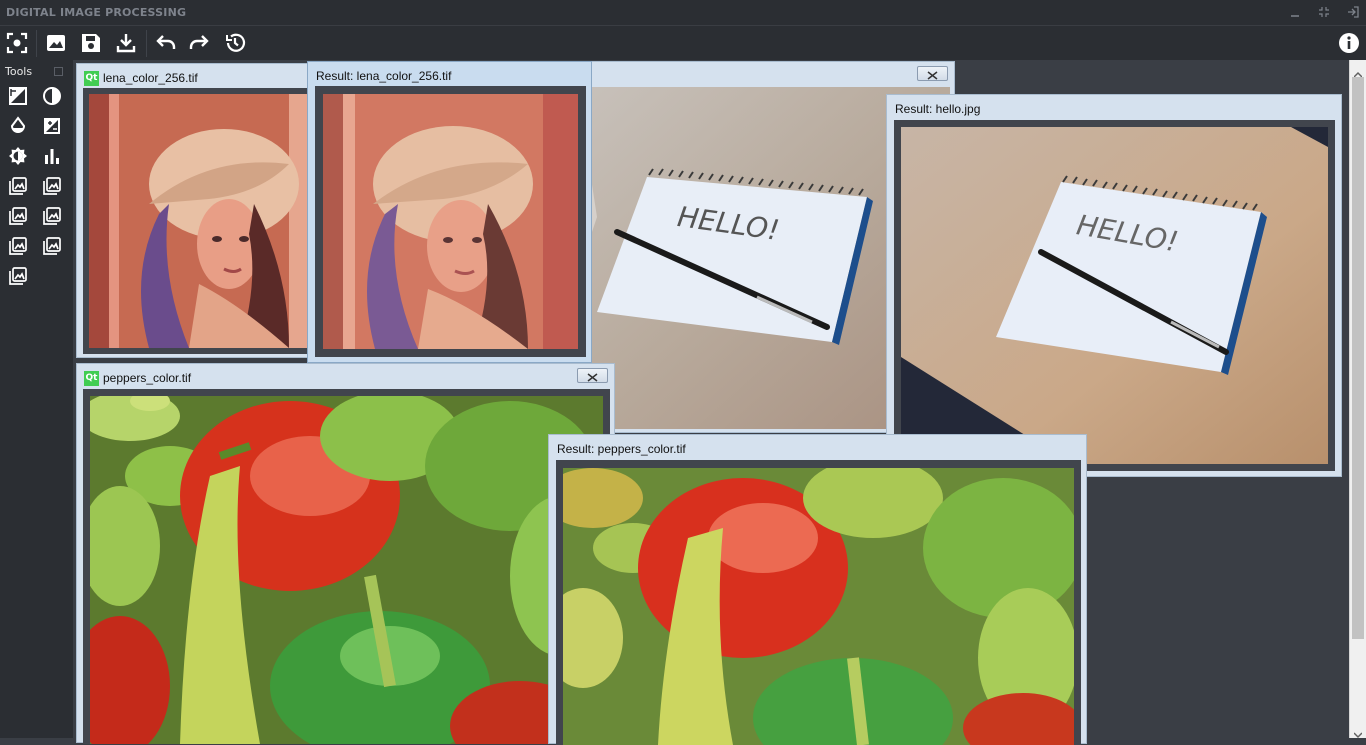  I want to click on peppers-result-image, so click(818, 606).